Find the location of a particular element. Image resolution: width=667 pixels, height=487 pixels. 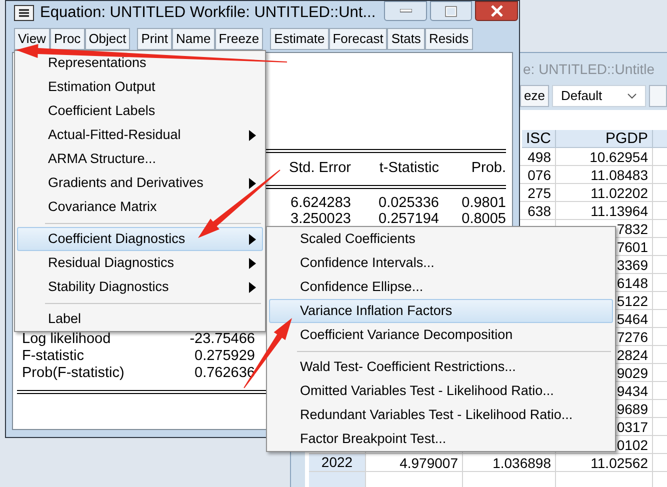

toolbar-button is located at coordinates (657, 96).